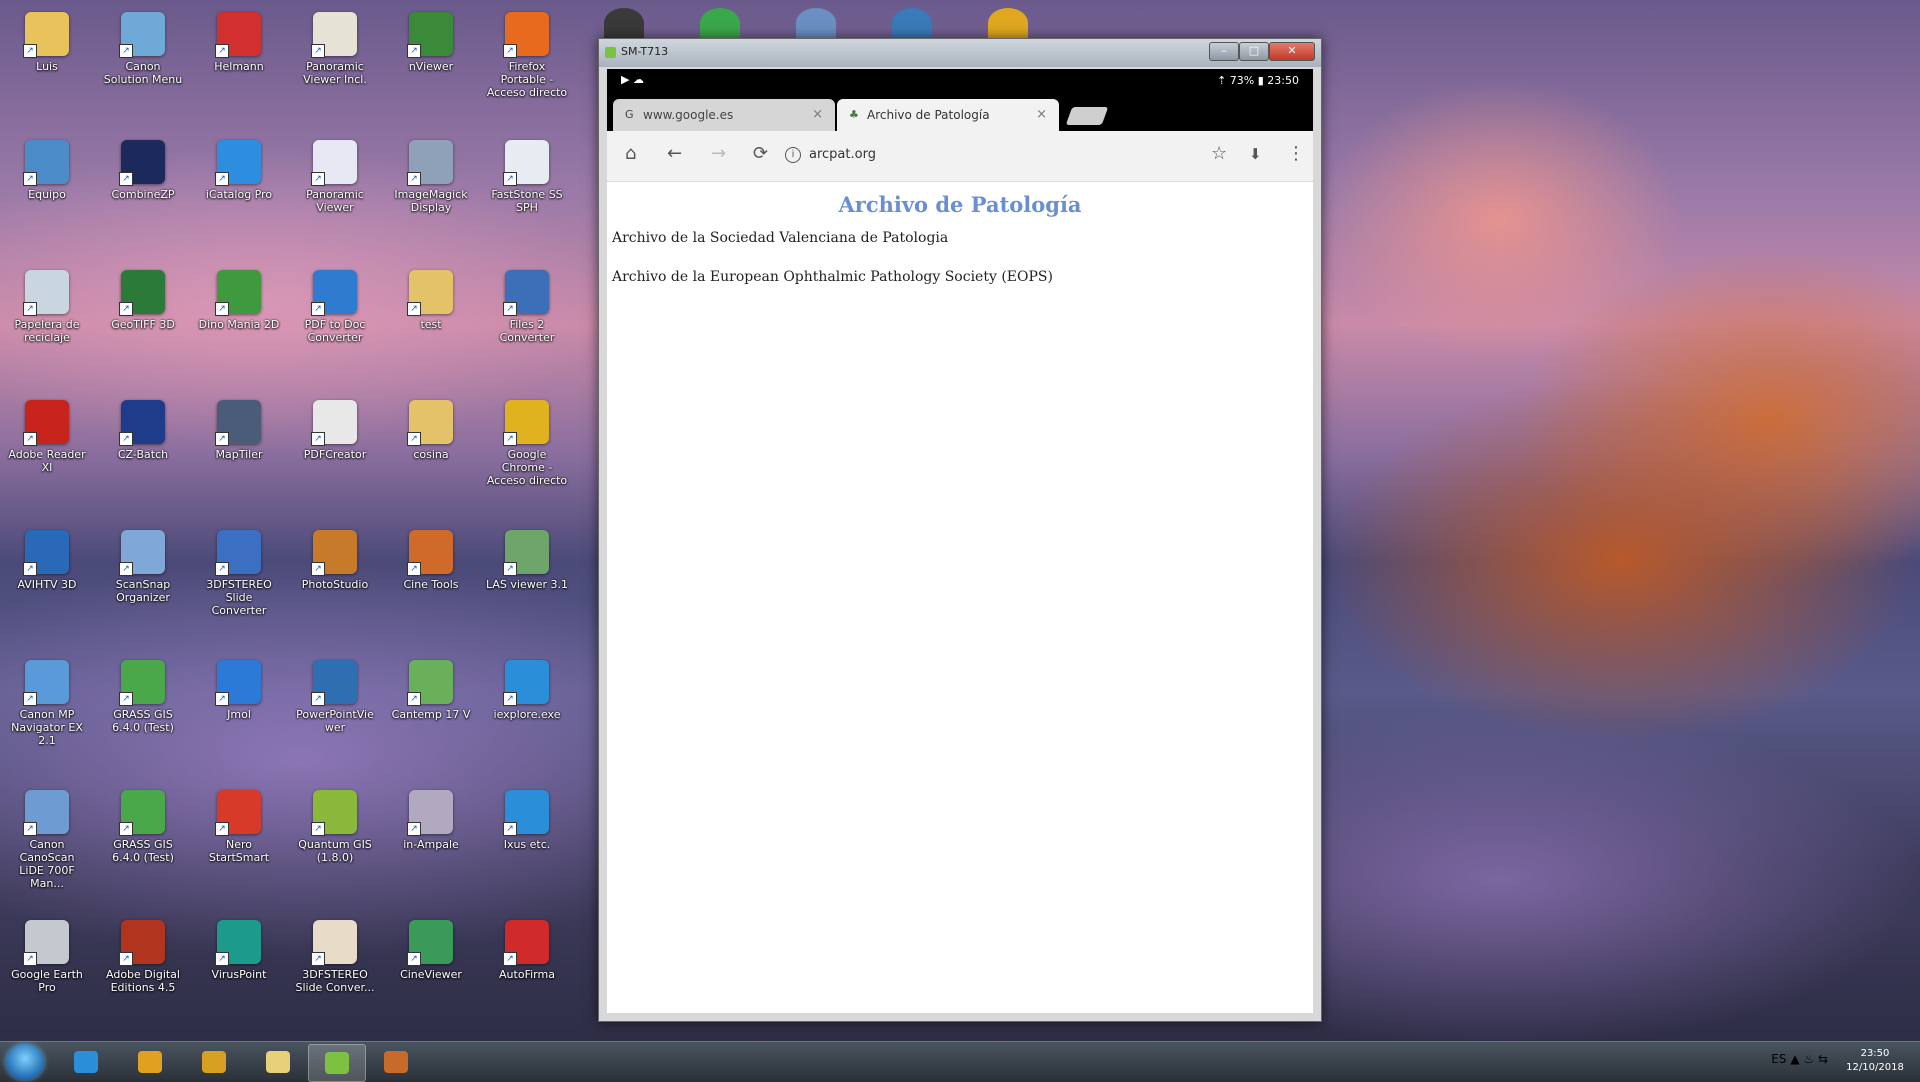  I want to click on clock-time: 23:50, so click(1875, 1053).